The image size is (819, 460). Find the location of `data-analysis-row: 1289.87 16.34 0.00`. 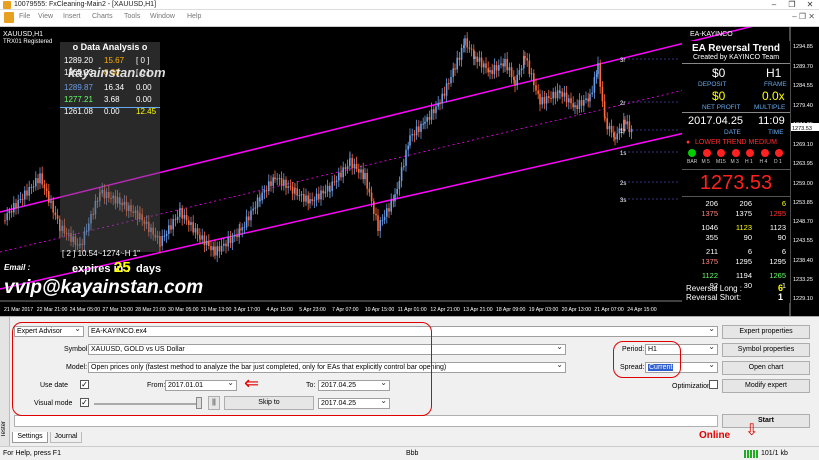

data-analysis-row: 1289.87 16.34 0.00 is located at coordinates (111, 89).